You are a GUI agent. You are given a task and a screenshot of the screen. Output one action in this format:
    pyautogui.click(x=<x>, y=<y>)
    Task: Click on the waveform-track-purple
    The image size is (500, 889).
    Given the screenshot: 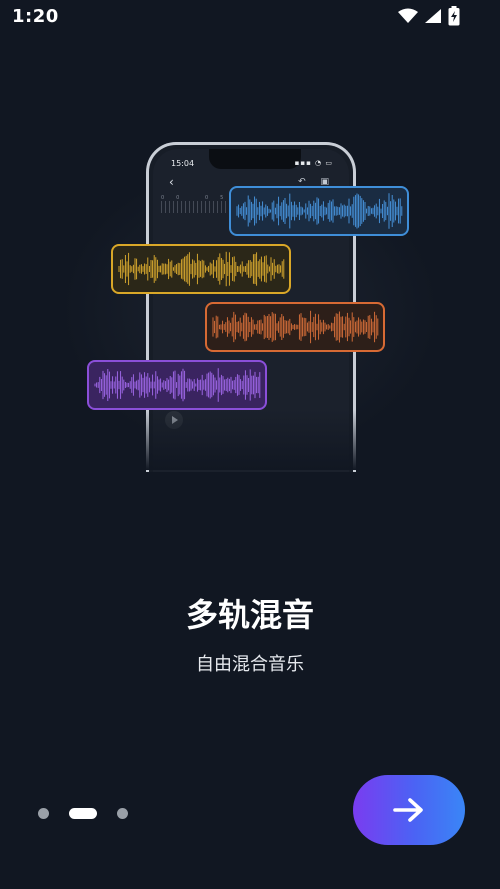 What is the action you would take?
    pyautogui.click(x=177, y=385)
    